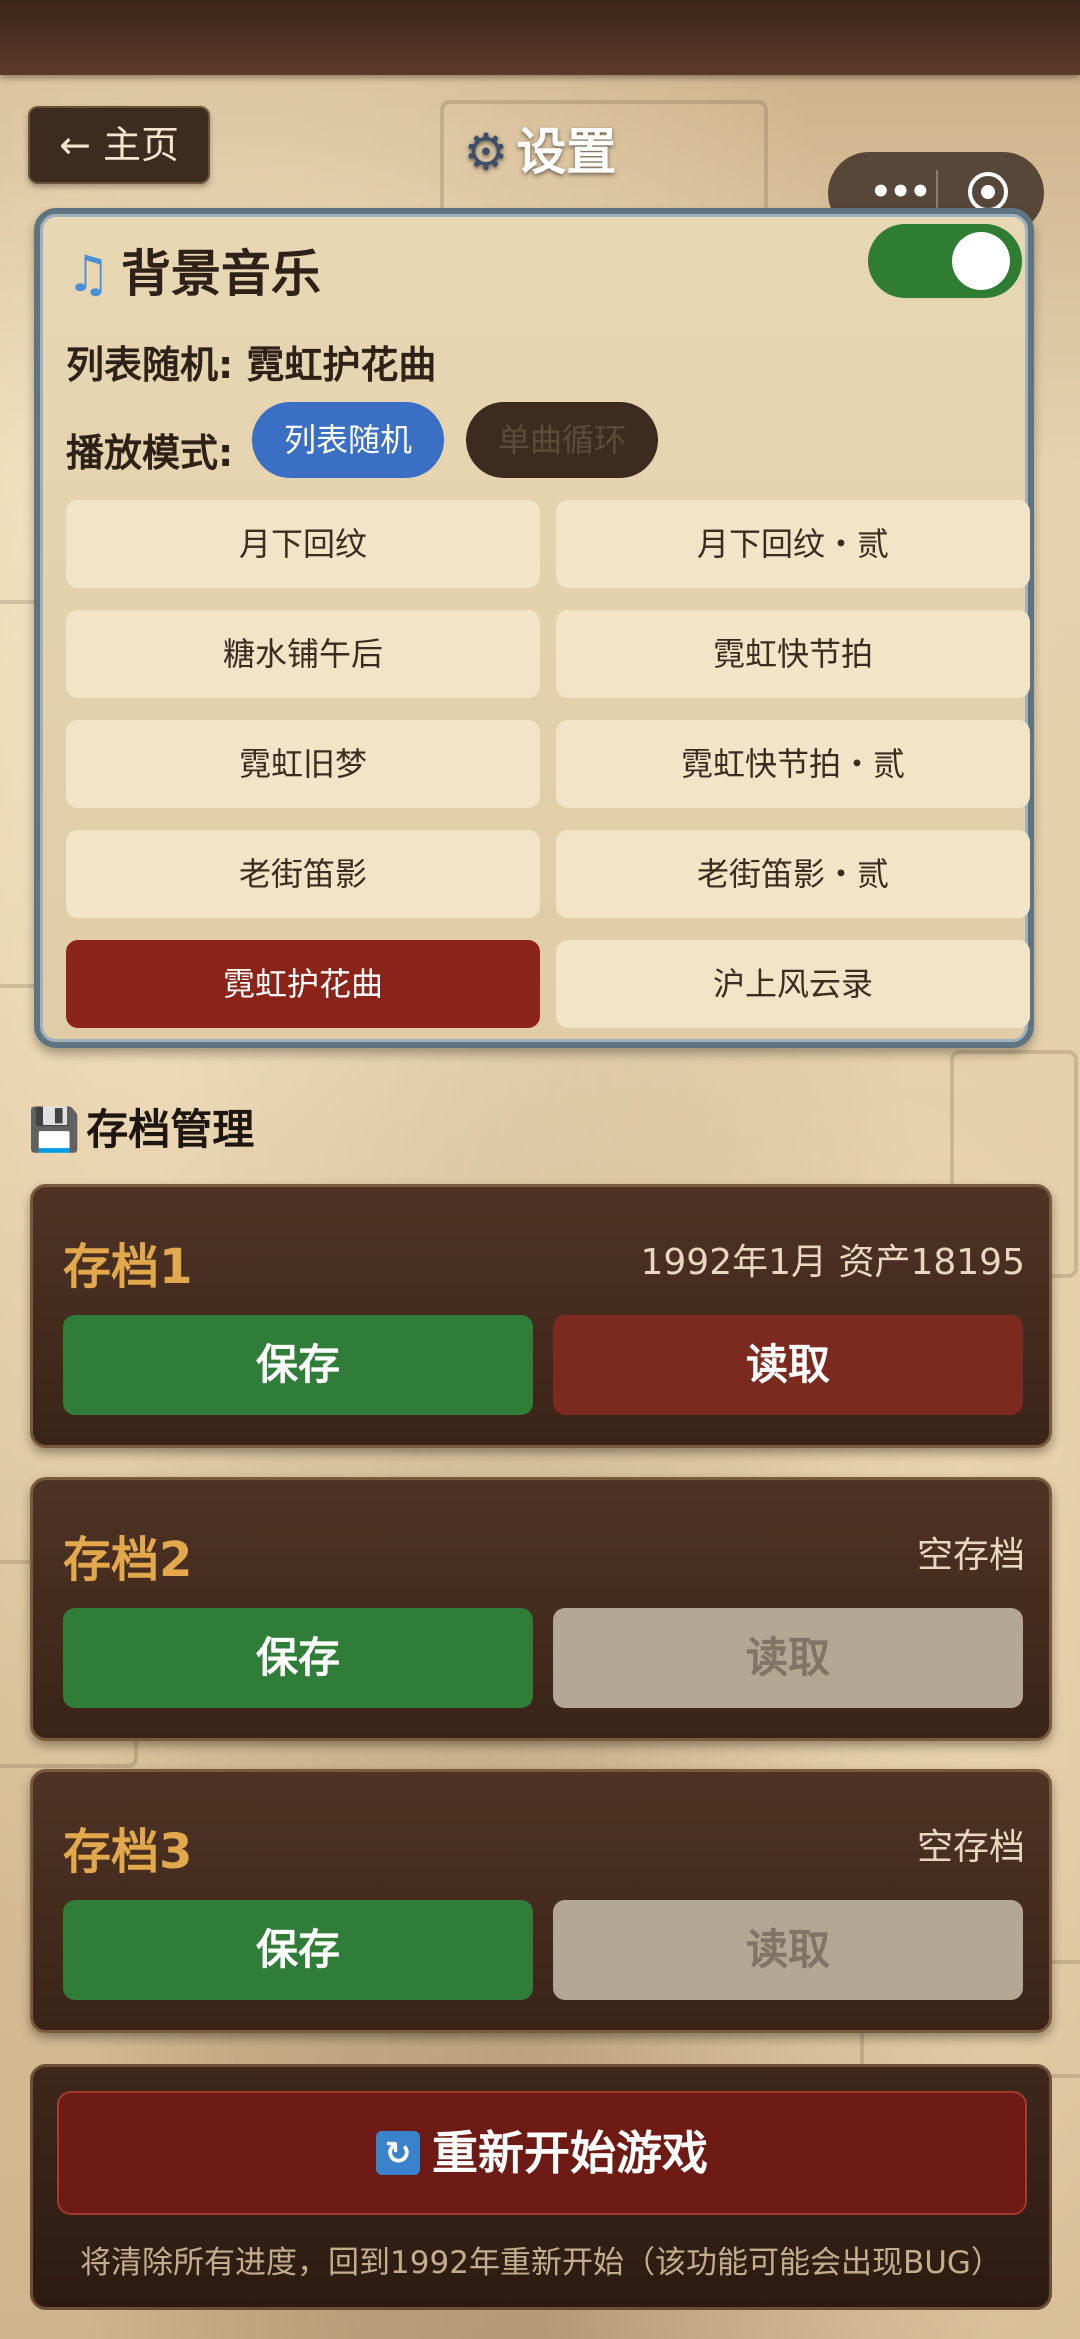 The width and height of the screenshot is (1080, 2339). Describe the element at coordinates (945, 261) in the screenshot. I see `music-toggle` at that location.